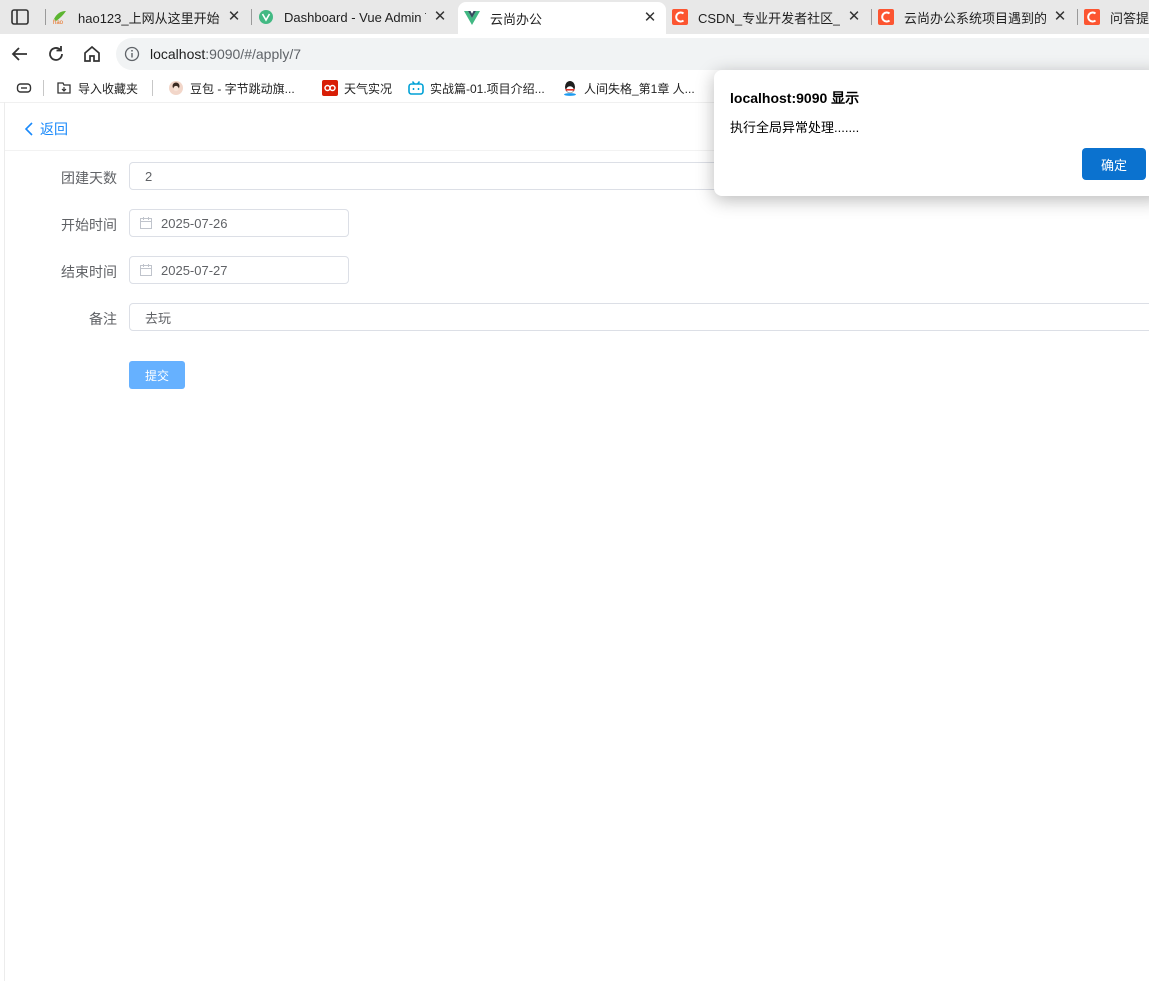  What do you see at coordinates (92, 54) in the screenshot?
I see `home-icon` at bounding box center [92, 54].